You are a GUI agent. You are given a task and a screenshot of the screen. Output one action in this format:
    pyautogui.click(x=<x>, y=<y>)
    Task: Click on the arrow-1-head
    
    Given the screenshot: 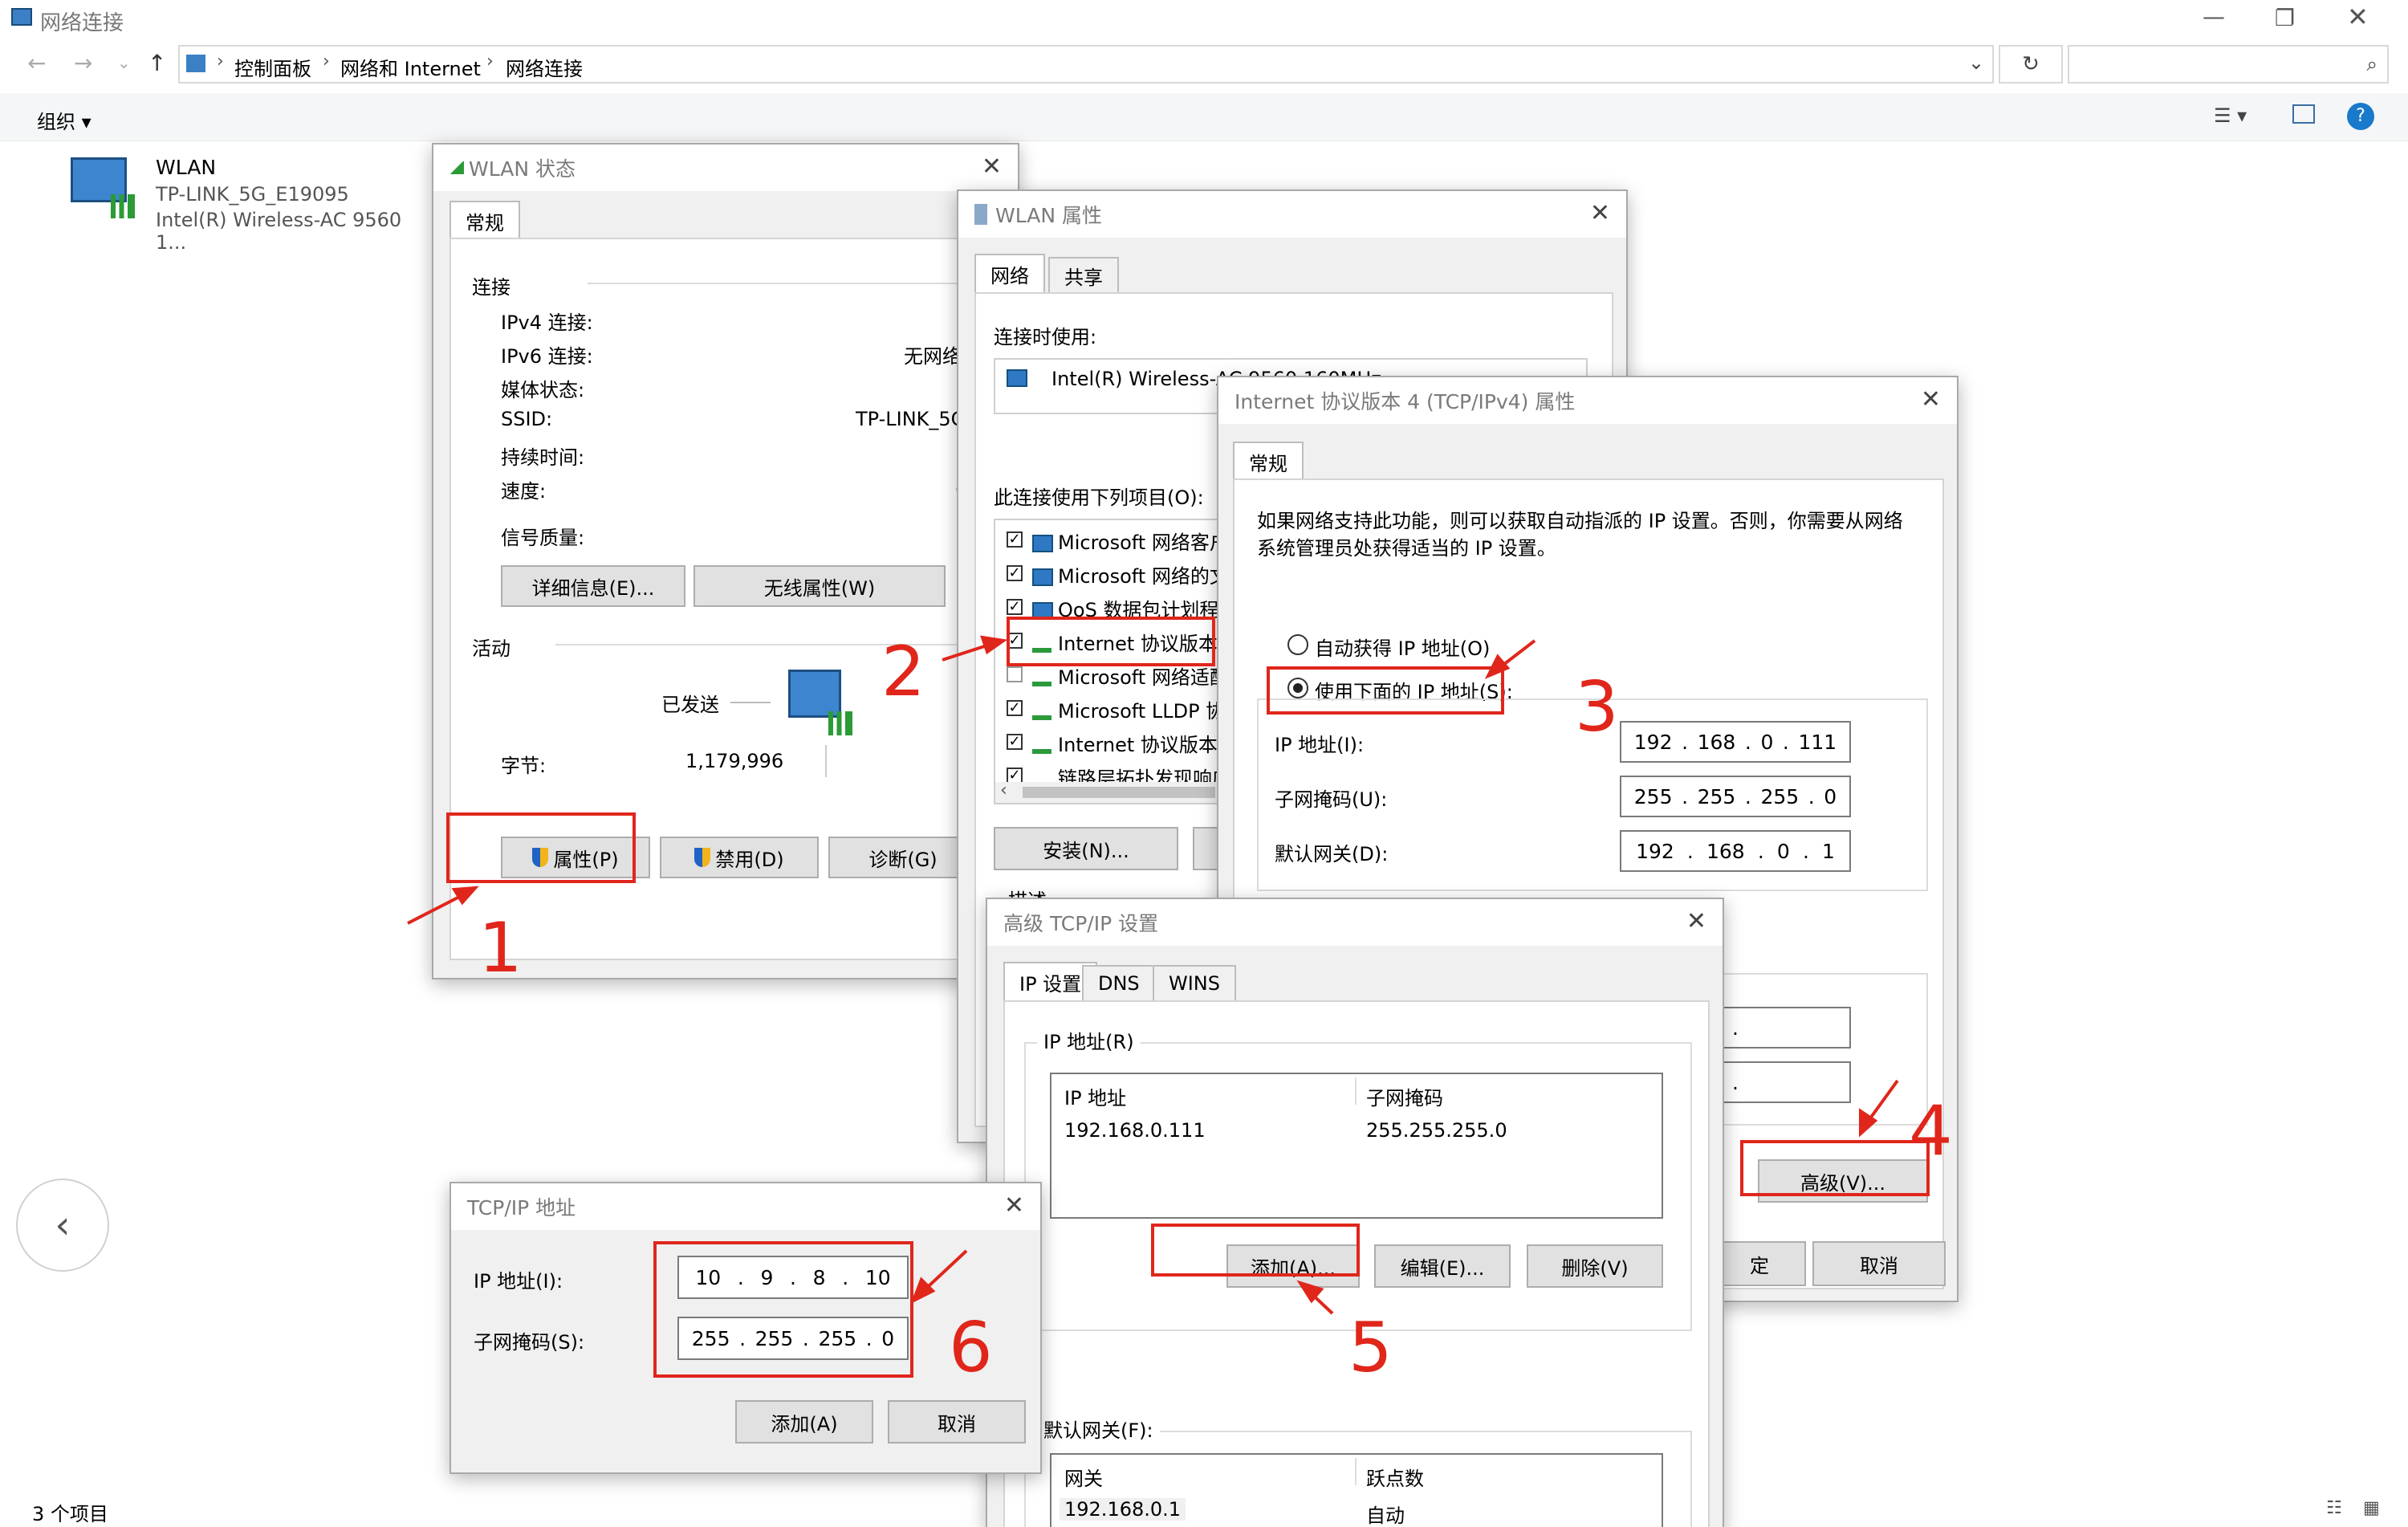 What is the action you would take?
    pyautogui.click(x=465, y=896)
    